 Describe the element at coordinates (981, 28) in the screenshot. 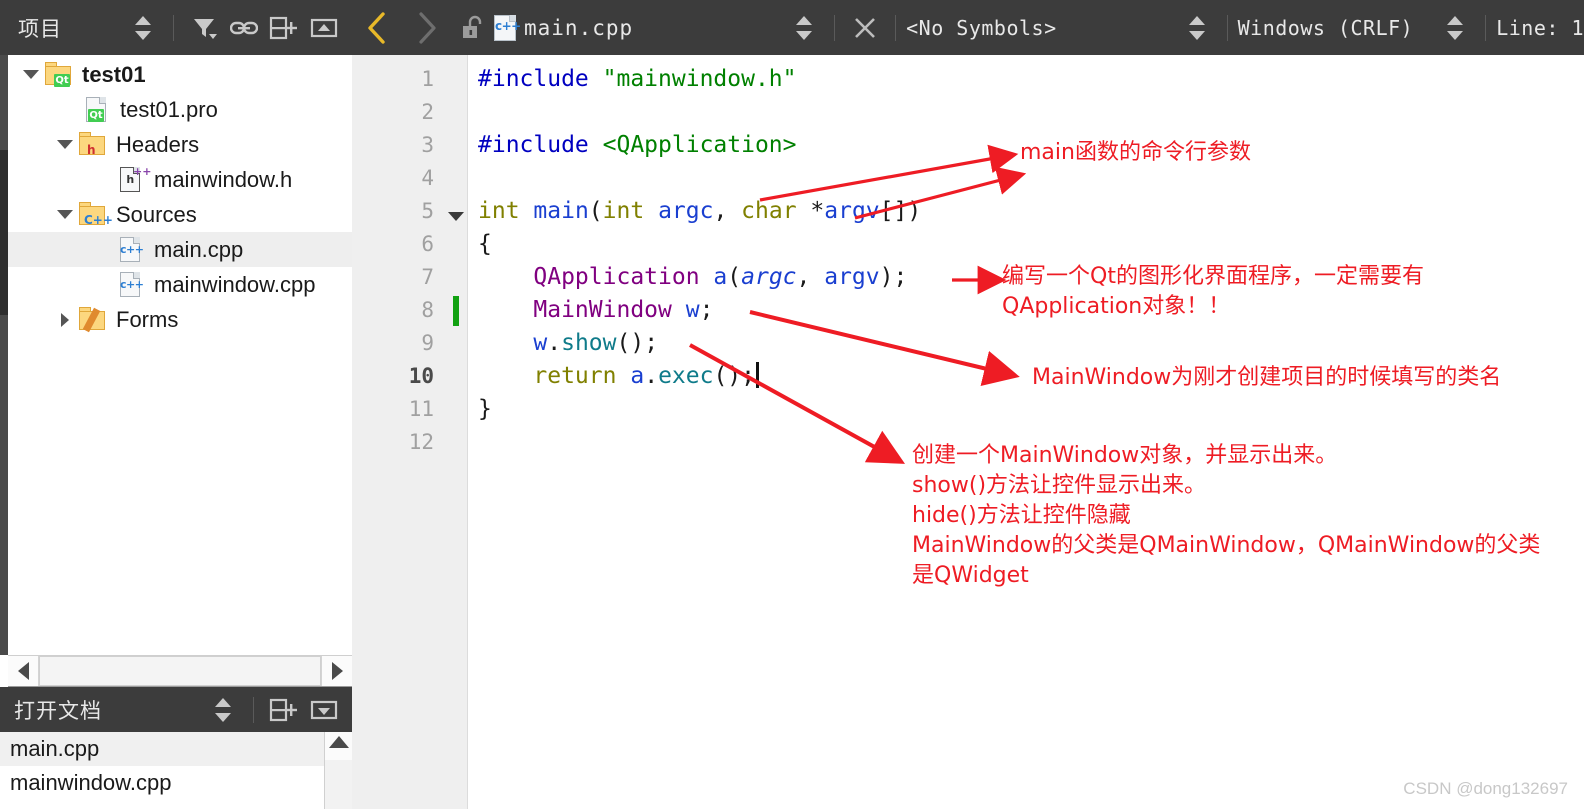

I see `symbols-selector: <No Symbols>` at that location.